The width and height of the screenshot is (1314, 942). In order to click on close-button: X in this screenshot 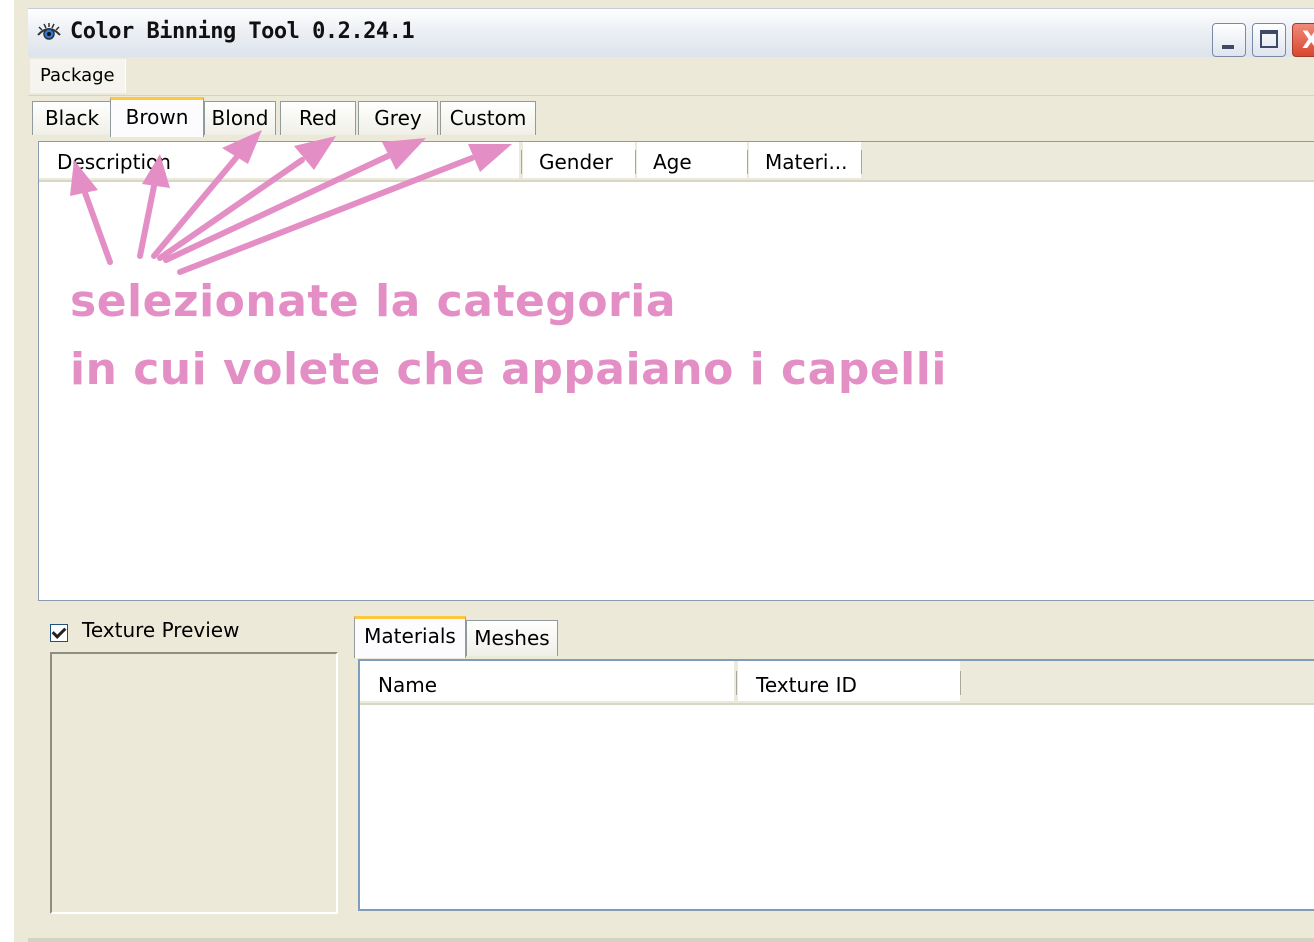, I will do `click(1303, 40)`.